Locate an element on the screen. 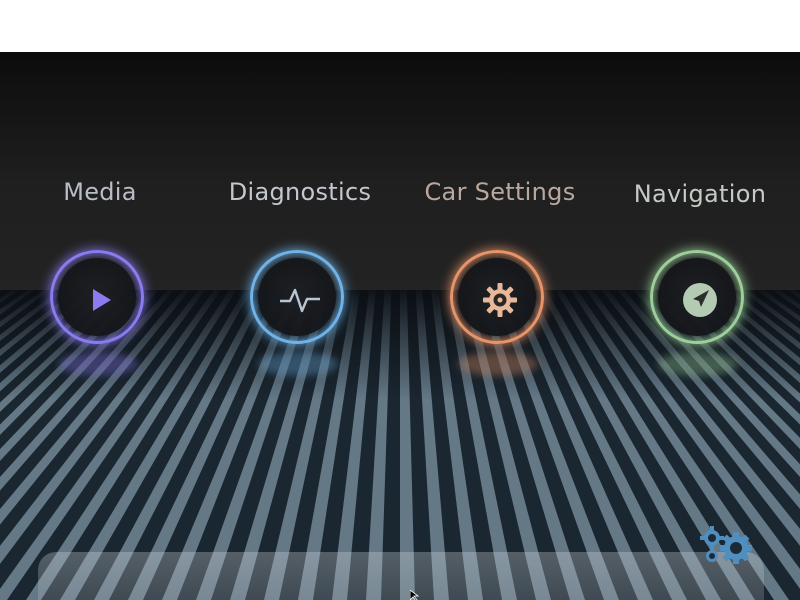 This screenshot has width=800, height=600. car-settings-reflection is located at coordinates (498, 364).